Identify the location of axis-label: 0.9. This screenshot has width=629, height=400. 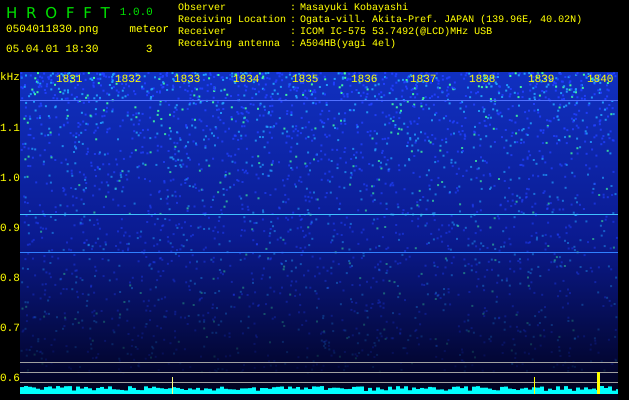
(10, 229).